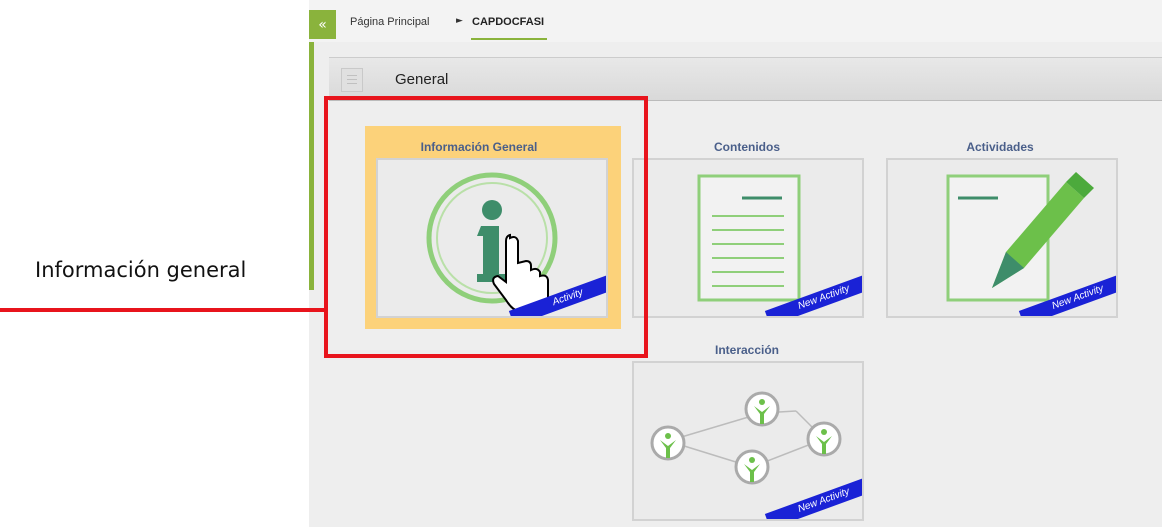 Image resolution: width=1162 pixels, height=527 pixels. What do you see at coordinates (422, 79) in the screenshot?
I see `section-title: General` at bounding box center [422, 79].